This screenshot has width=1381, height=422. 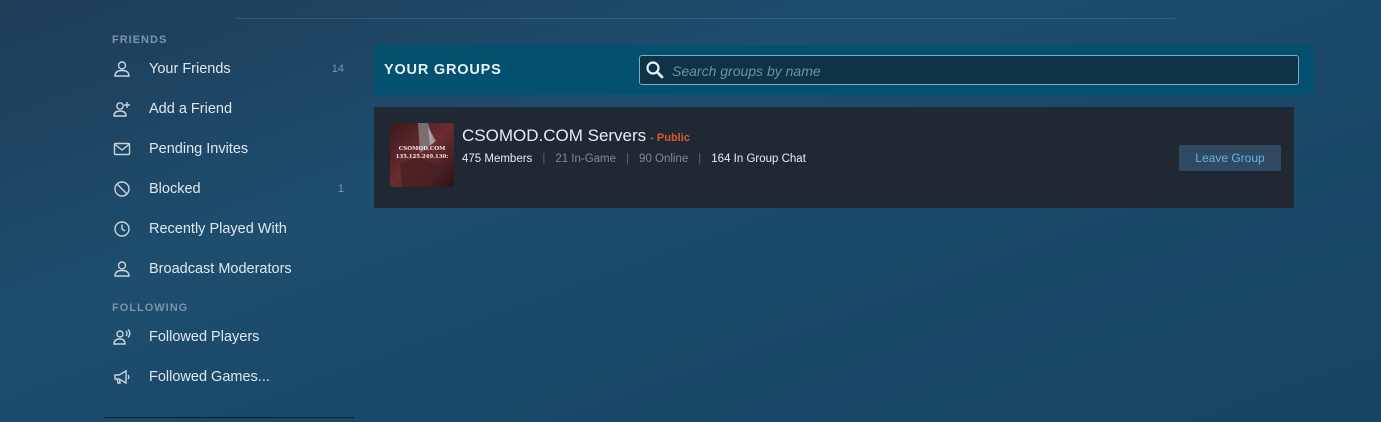 I want to click on sidebar-item-label: Broadcast Moderators, so click(x=220, y=269).